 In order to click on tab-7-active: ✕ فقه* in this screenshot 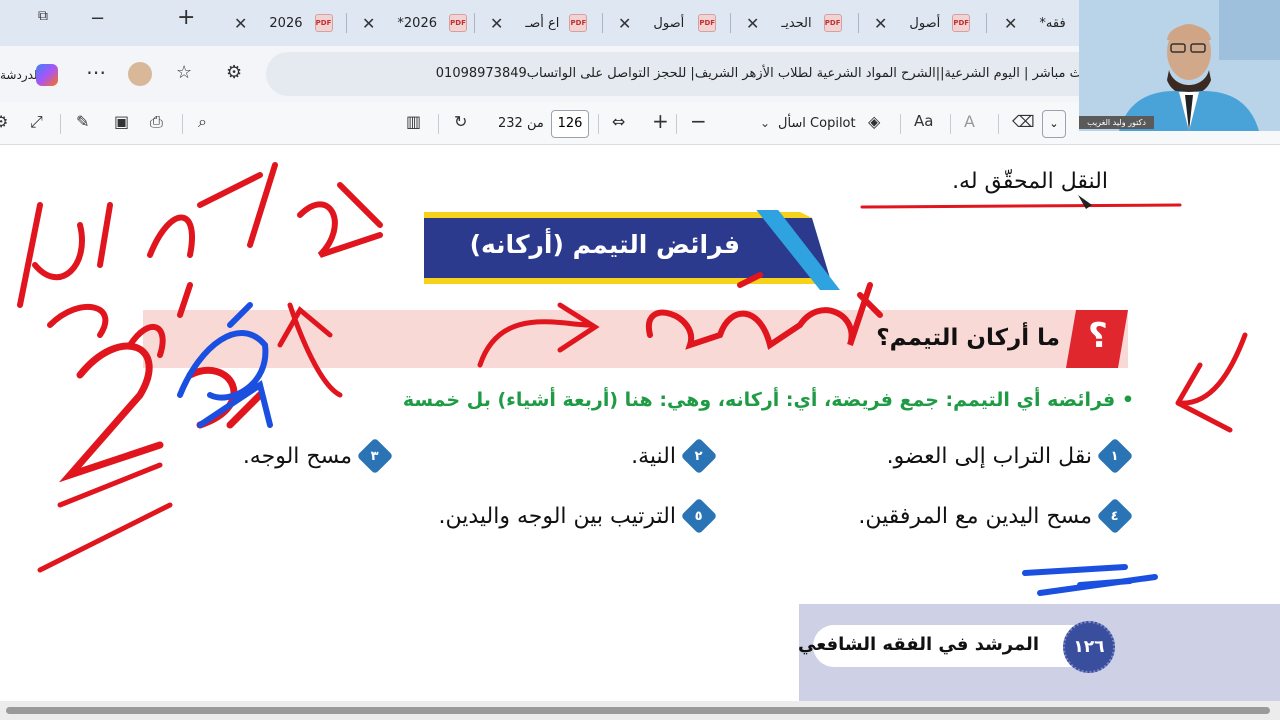, I will do `click(1035, 23)`.